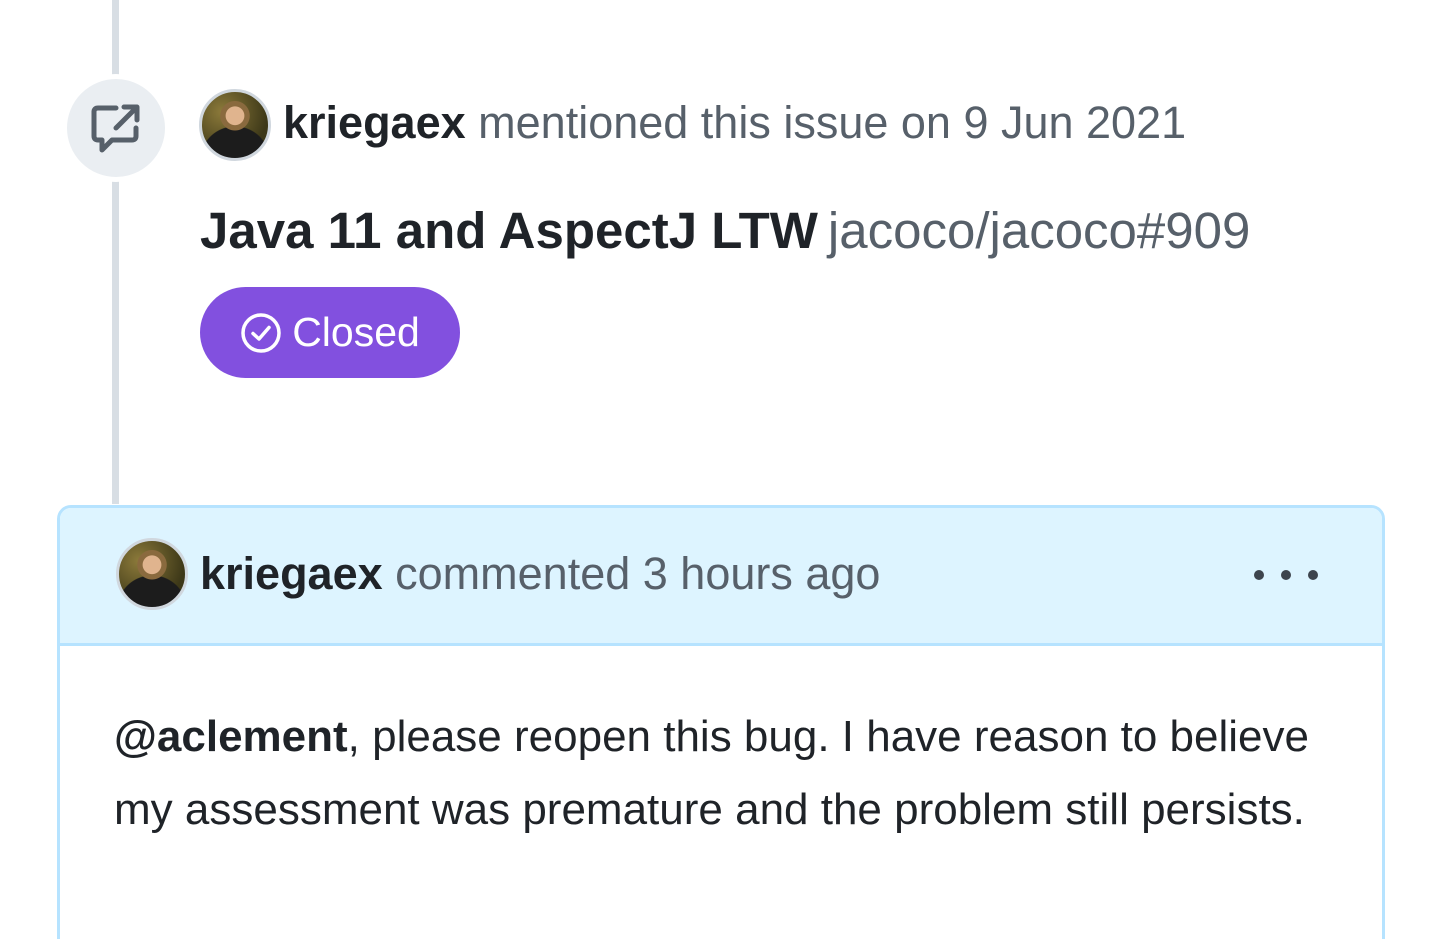  What do you see at coordinates (231, 736) in the screenshot?
I see `user-mention-link: @aclement` at bounding box center [231, 736].